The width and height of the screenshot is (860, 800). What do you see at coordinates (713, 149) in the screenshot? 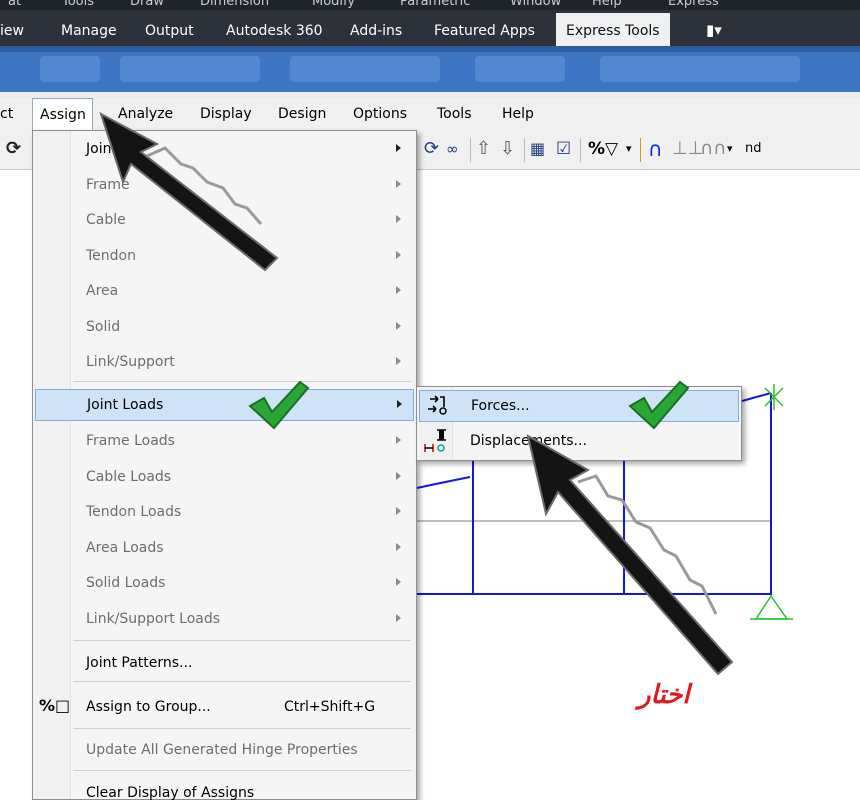
I see `truss-icon: ∩∩` at bounding box center [713, 149].